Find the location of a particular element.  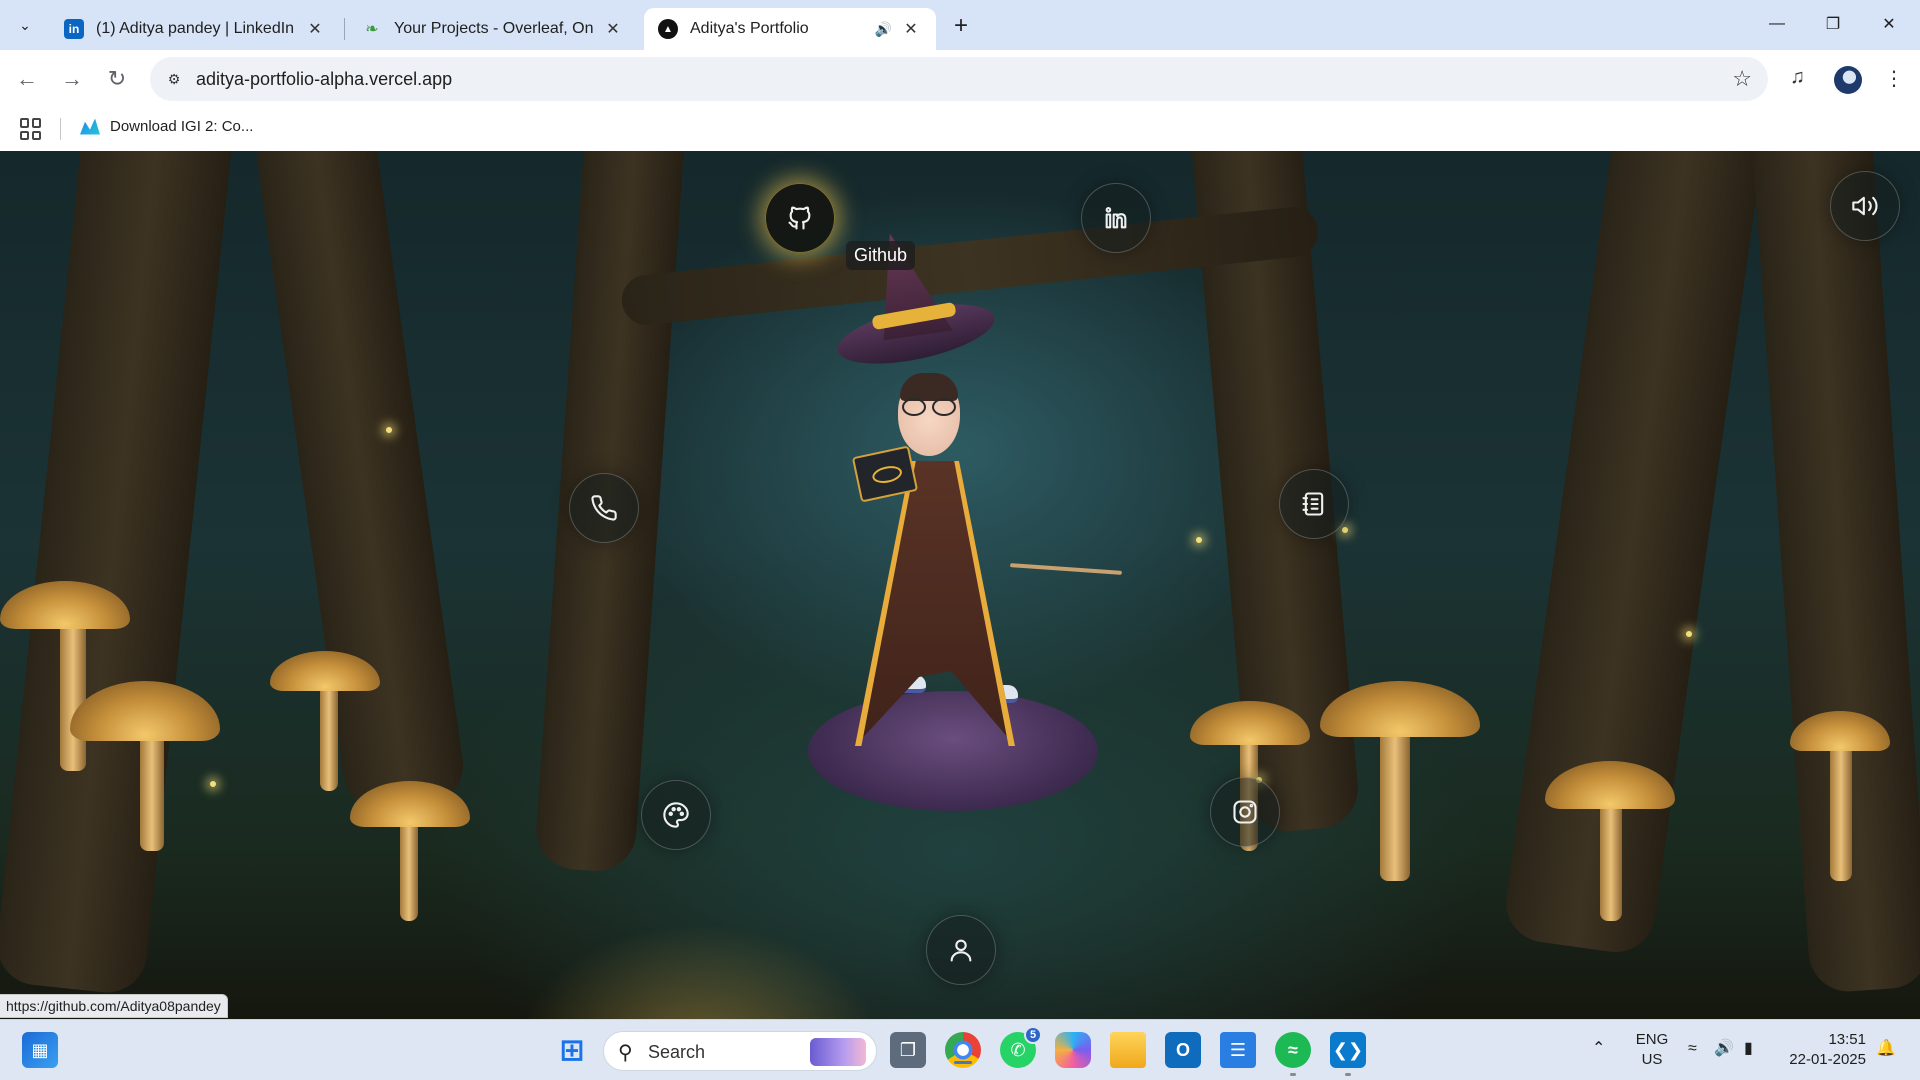

github-button is located at coordinates (800, 218).